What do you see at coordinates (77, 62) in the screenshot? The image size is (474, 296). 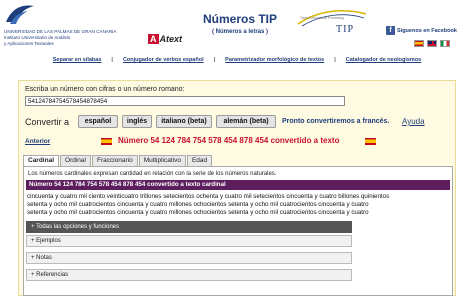 I see `nav-link-syllables: Separar en sílabas` at bounding box center [77, 62].